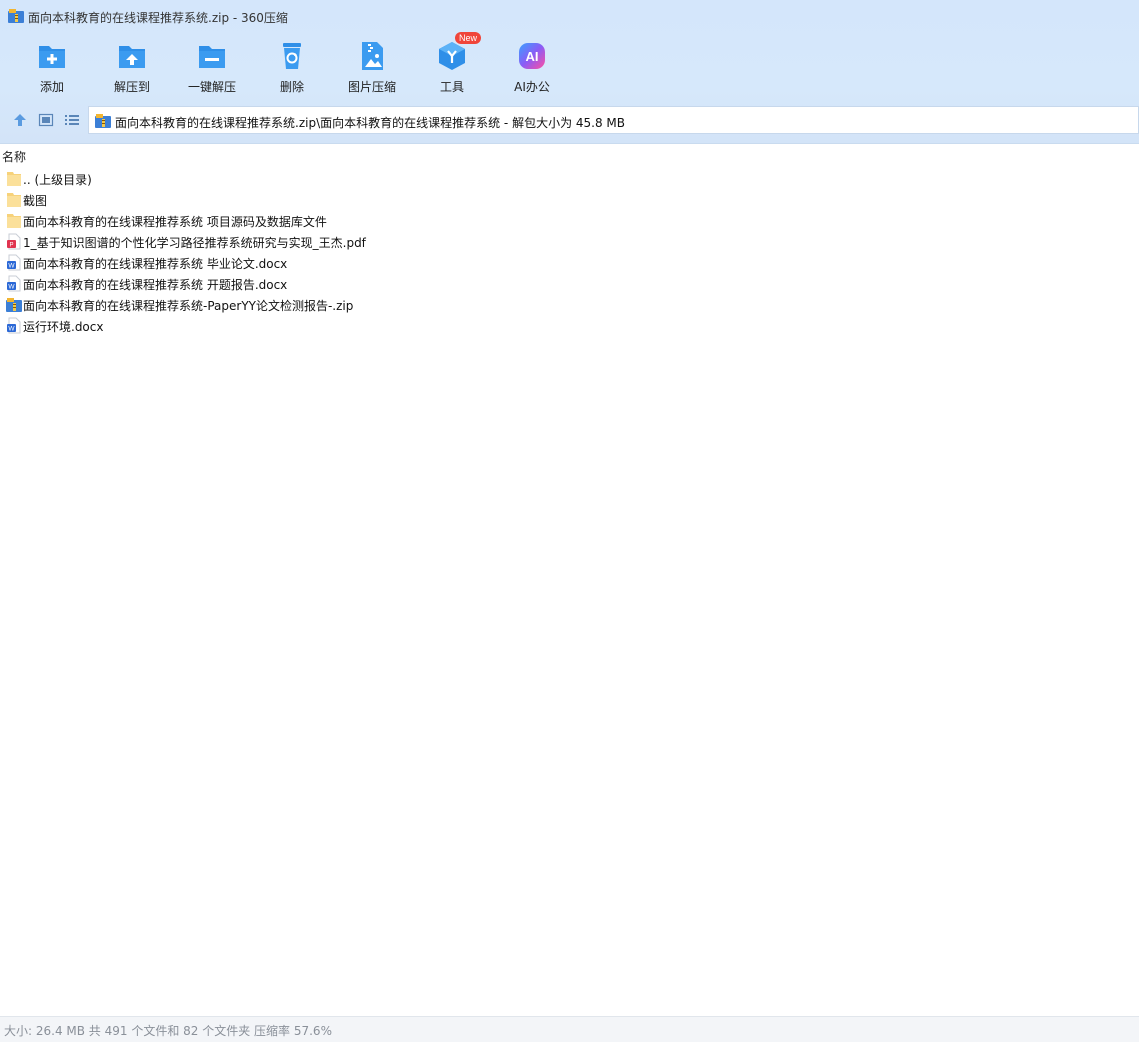 This screenshot has height=1042, width=1139. What do you see at coordinates (14, 305) in the screenshot?
I see `zip-archive-icon` at bounding box center [14, 305].